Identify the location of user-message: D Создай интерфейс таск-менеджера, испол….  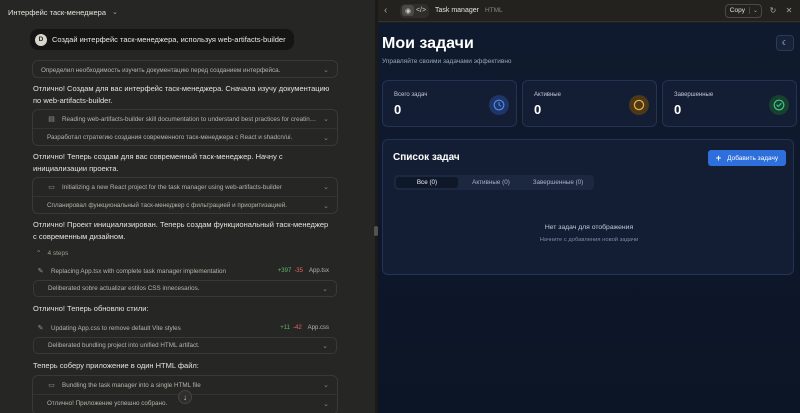
(162, 39).